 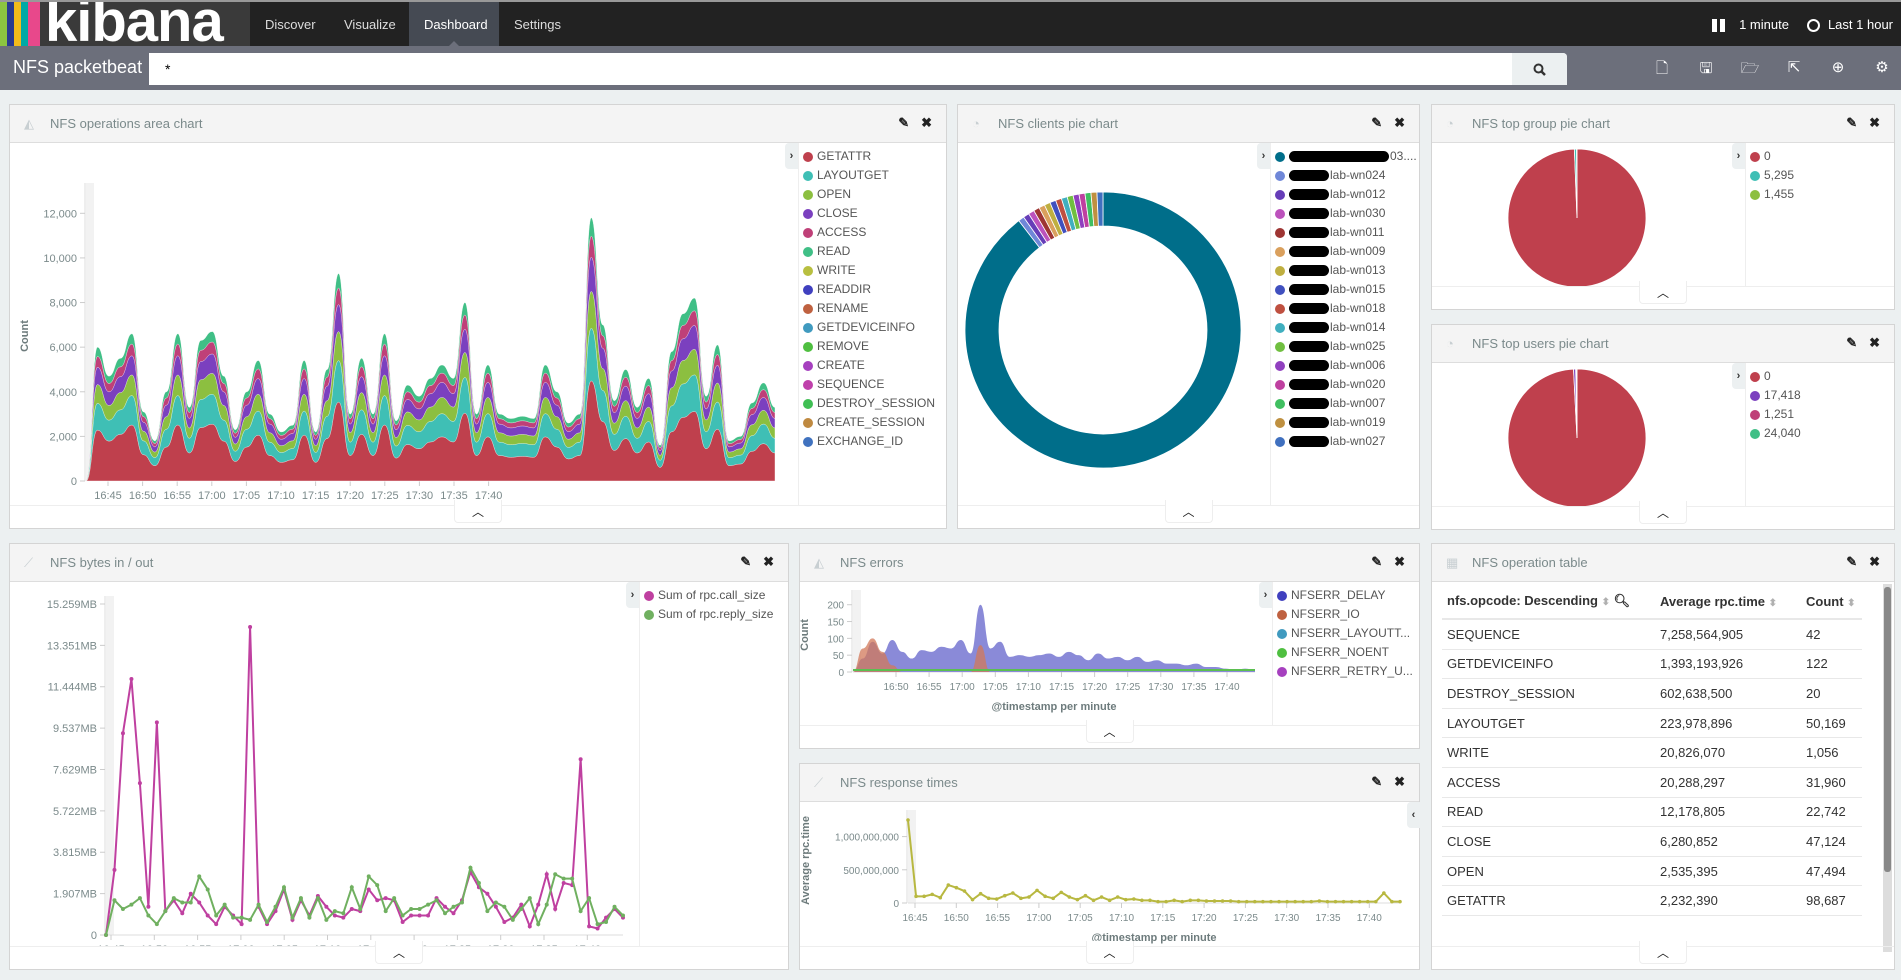 What do you see at coordinates (1794, 70) in the screenshot?
I see `share-icon: ⇱` at bounding box center [1794, 70].